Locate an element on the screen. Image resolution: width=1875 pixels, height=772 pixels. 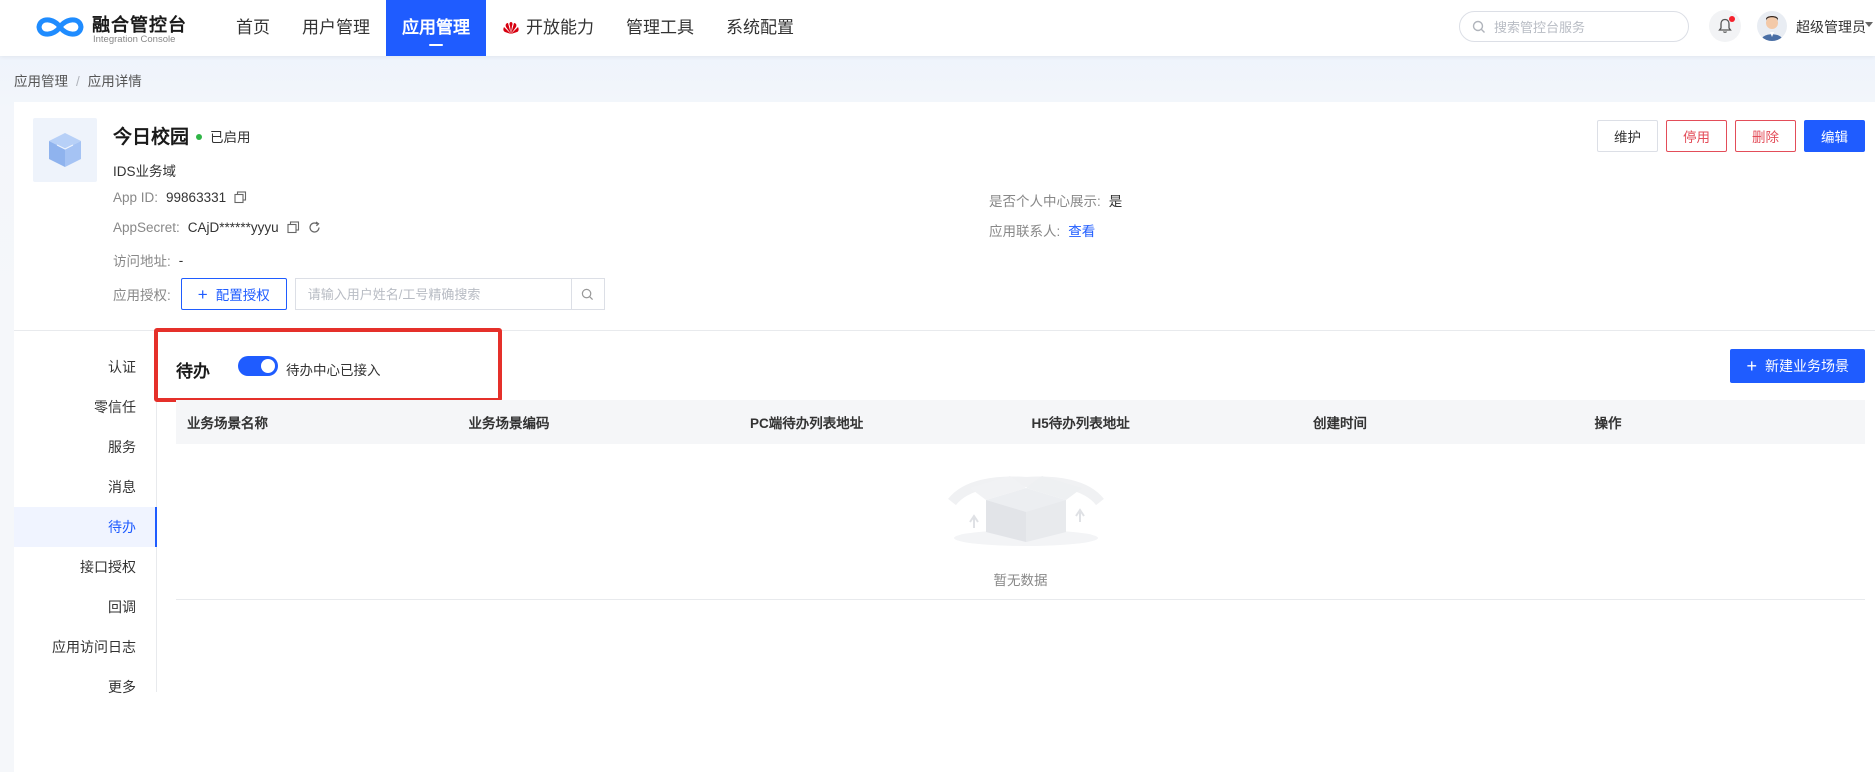
column-scene-name: 业务场景名称 is located at coordinates (227, 423).